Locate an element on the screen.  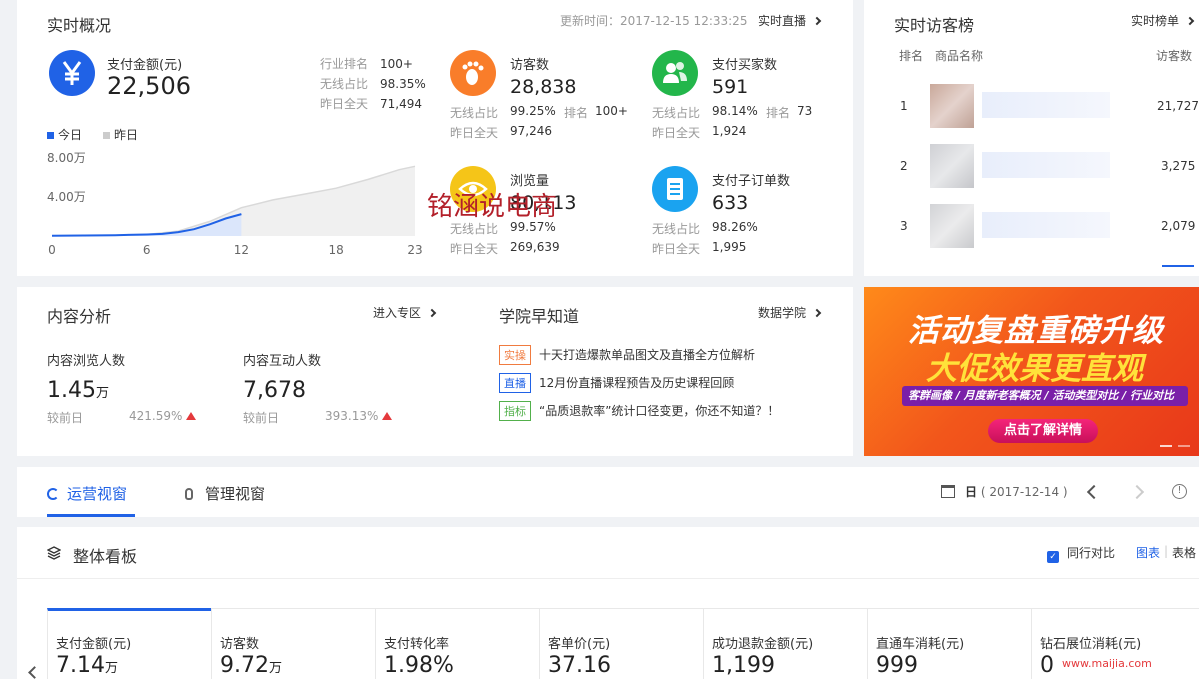
stat-value: 1,924 is located at coordinates (729, 131).